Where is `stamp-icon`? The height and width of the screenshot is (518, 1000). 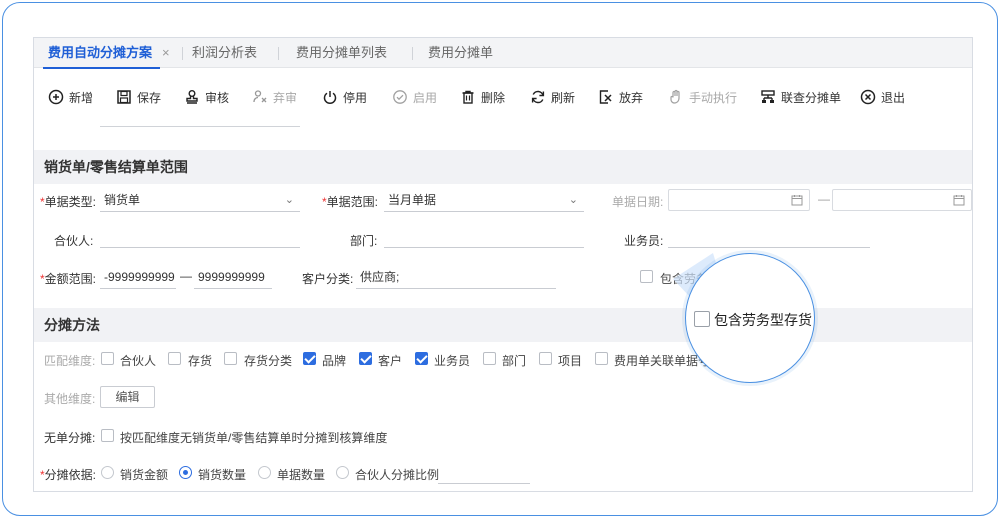
stamp-icon is located at coordinates (192, 97).